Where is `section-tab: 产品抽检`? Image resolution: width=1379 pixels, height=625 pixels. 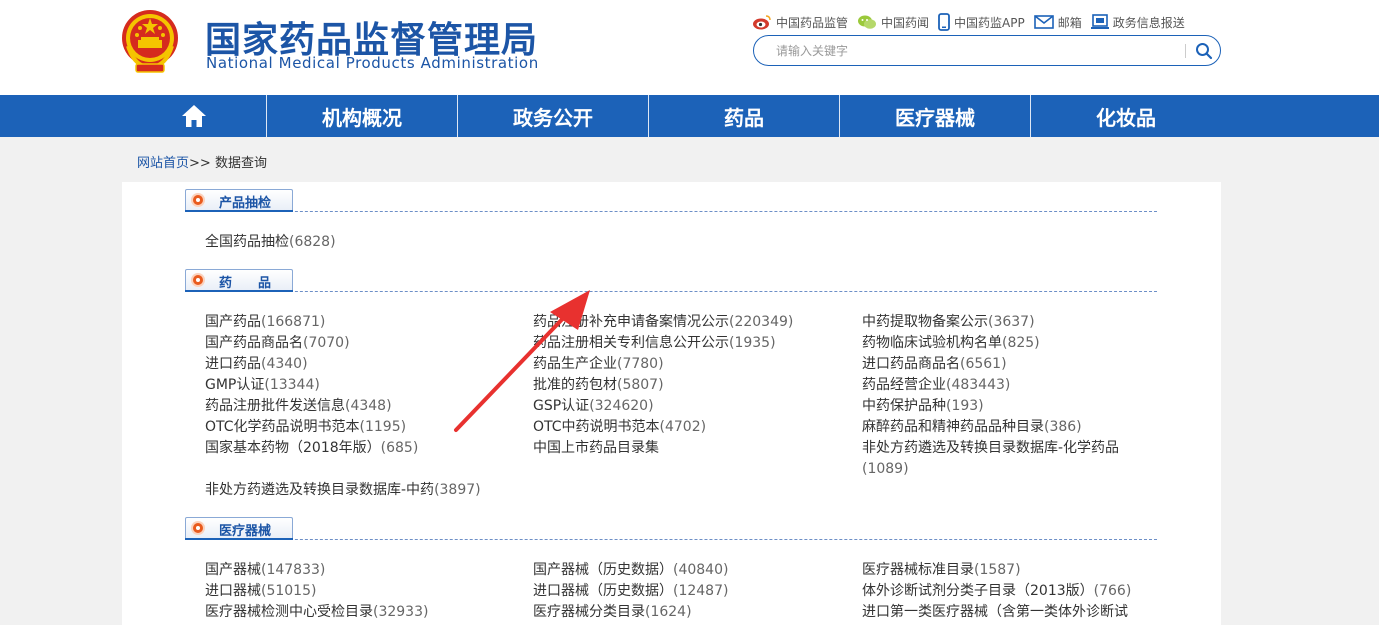
section-tab: 产品抽检 is located at coordinates (239, 200).